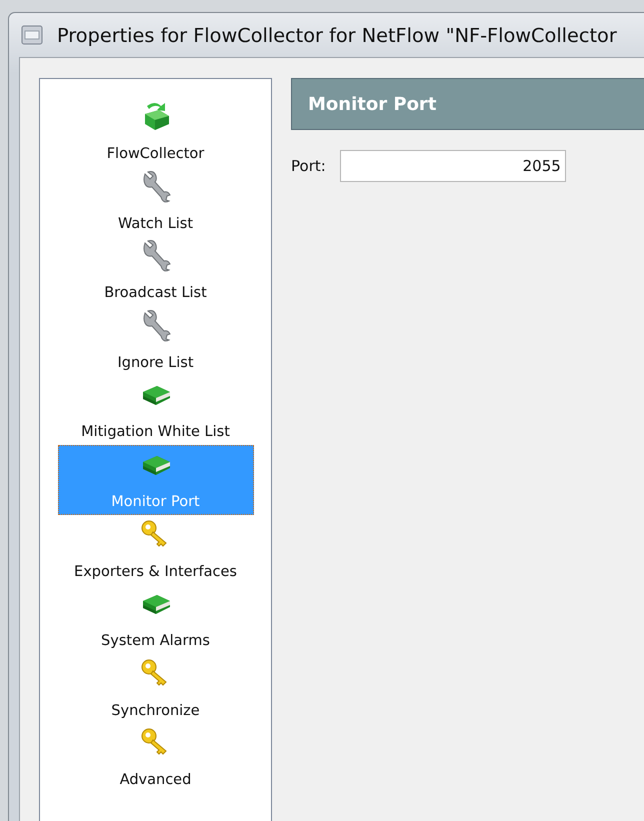  Describe the element at coordinates (156, 758) in the screenshot. I see `sidebar-item: Advanced` at that location.